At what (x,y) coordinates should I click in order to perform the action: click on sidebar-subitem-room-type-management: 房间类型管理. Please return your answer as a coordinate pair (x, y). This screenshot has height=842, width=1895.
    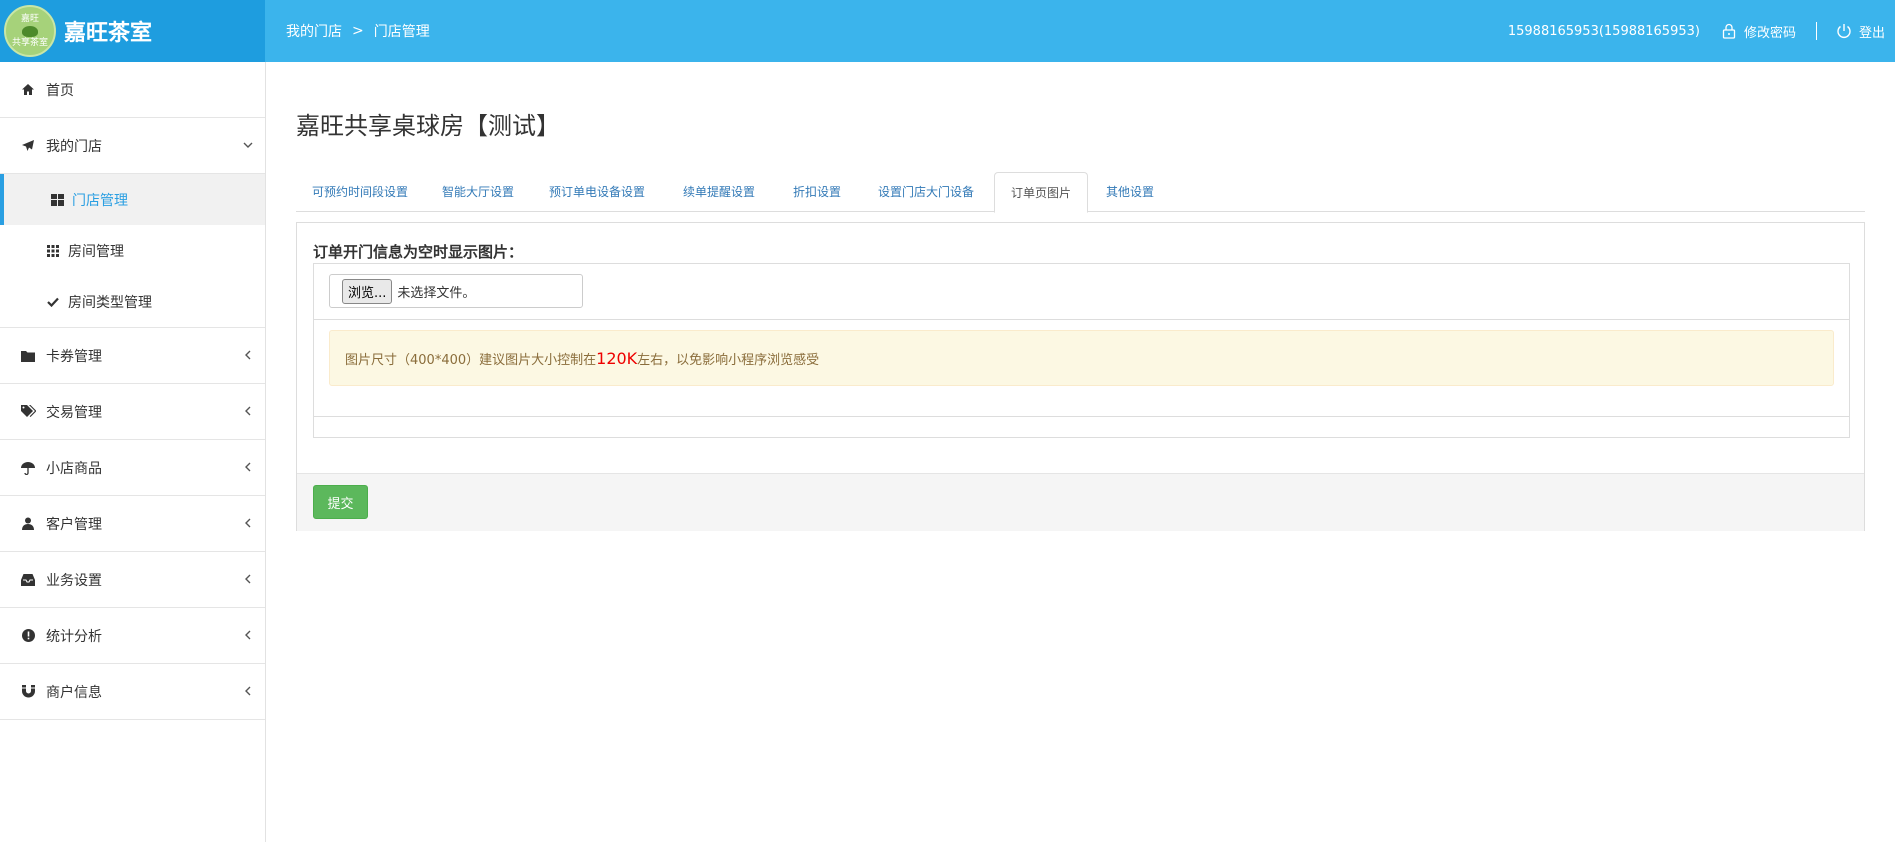
    Looking at the image, I should click on (132, 301).